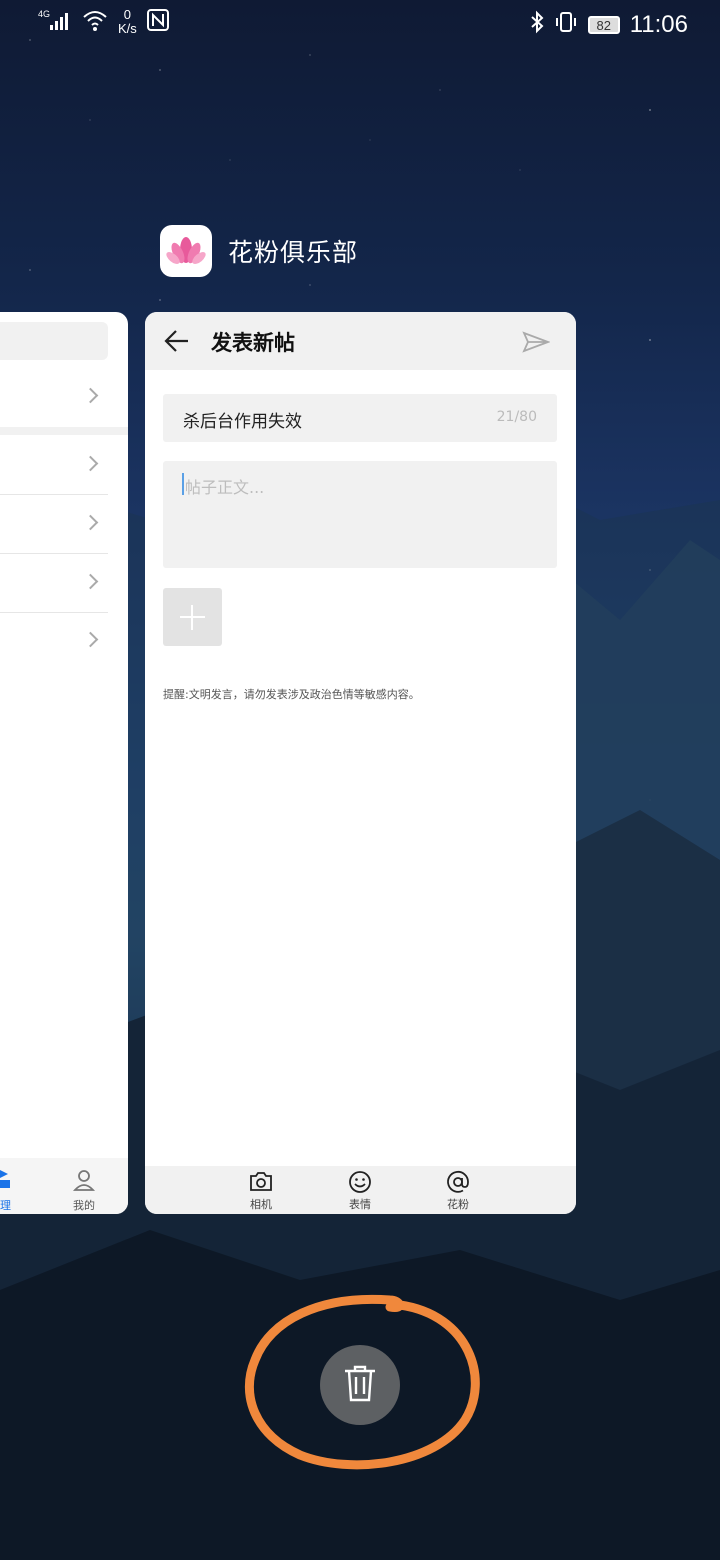  I want to click on plus-icon-stroke, so click(192, 617).